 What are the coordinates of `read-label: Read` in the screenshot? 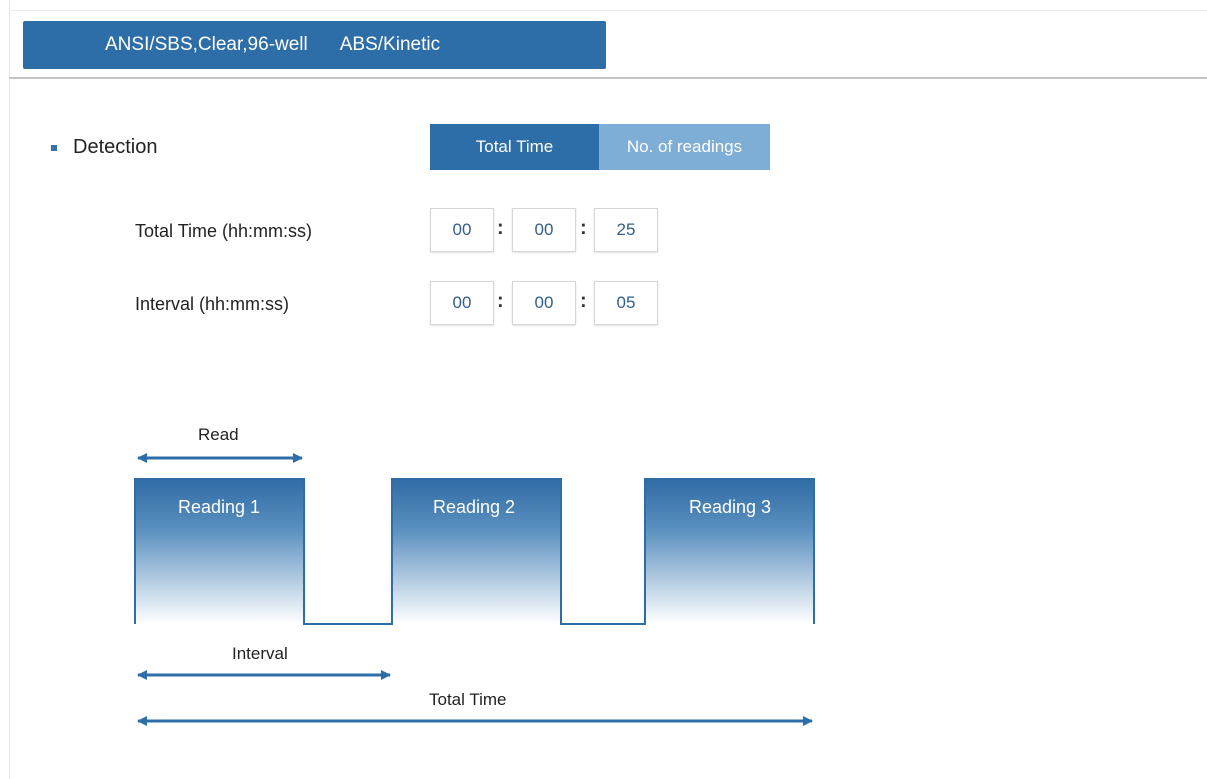 It's located at (218, 434).